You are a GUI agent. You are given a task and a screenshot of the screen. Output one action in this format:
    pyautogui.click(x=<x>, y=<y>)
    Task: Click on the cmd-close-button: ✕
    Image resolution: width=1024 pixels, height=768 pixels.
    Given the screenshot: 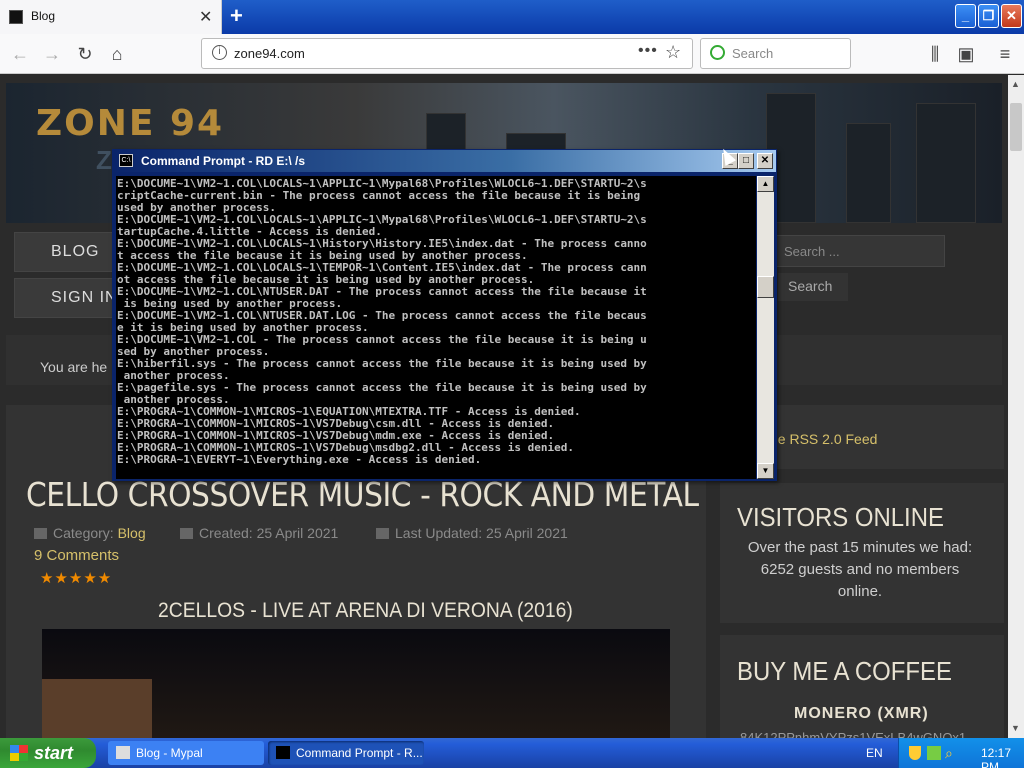 What is the action you would take?
    pyautogui.click(x=765, y=161)
    